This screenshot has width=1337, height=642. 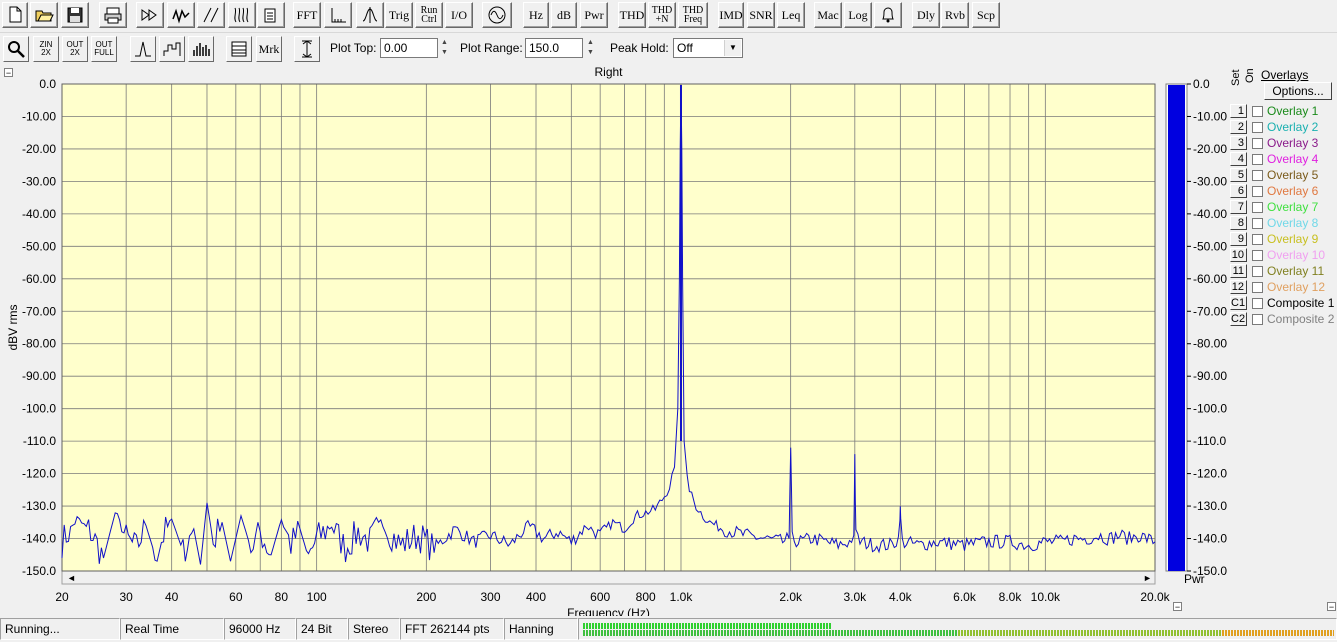 What do you see at coordinates (662, 15) in the screenshot?
I see `thd-n-button: THD +N` at bounding box center [662, 15].